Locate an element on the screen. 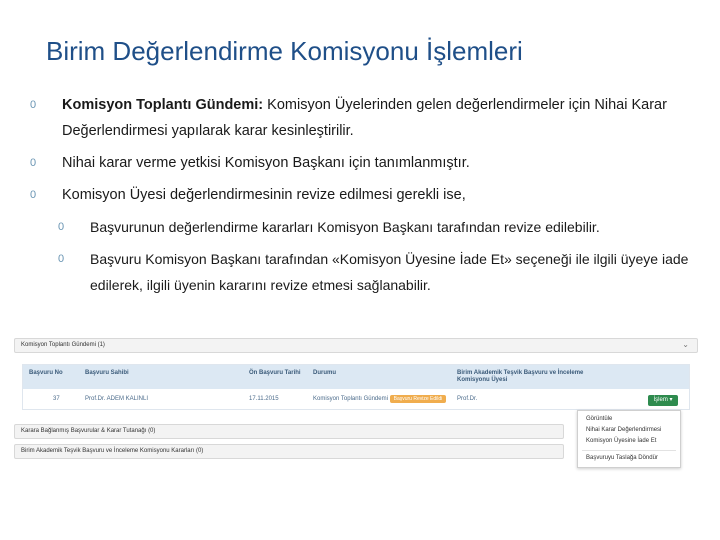  status-text: Komisyon Toplantı Gündemi is located at coordinates (350, 399).